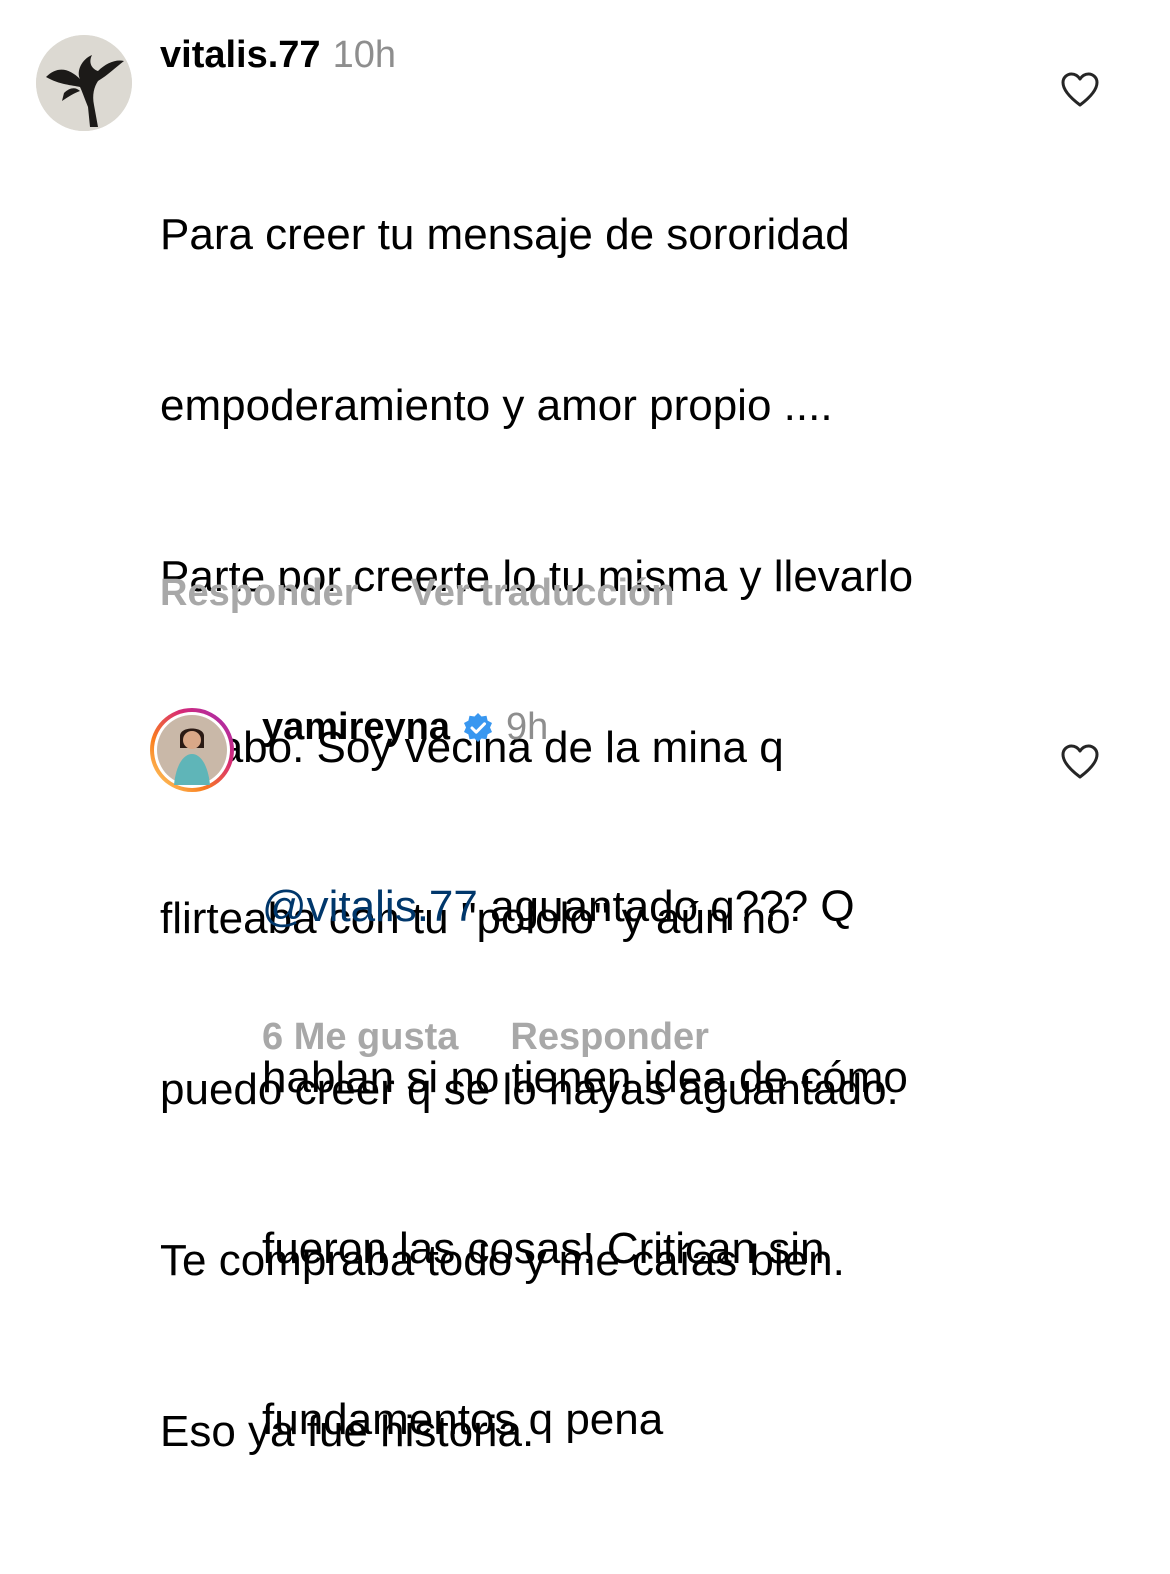 This screenshot has width=1170, height=1574. I want to click on comment-line: Para creer tu mensaje de sororidad, so click(505, 234).